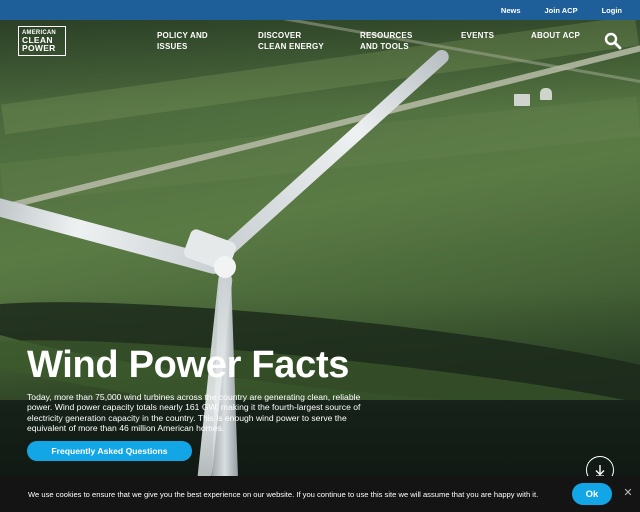 This screenshot has height=512, width=640. What do you see at coordinates (386, 35) in the screenshot?
I see `nav-label: RESOURCES` at bounding box center [386, 35].